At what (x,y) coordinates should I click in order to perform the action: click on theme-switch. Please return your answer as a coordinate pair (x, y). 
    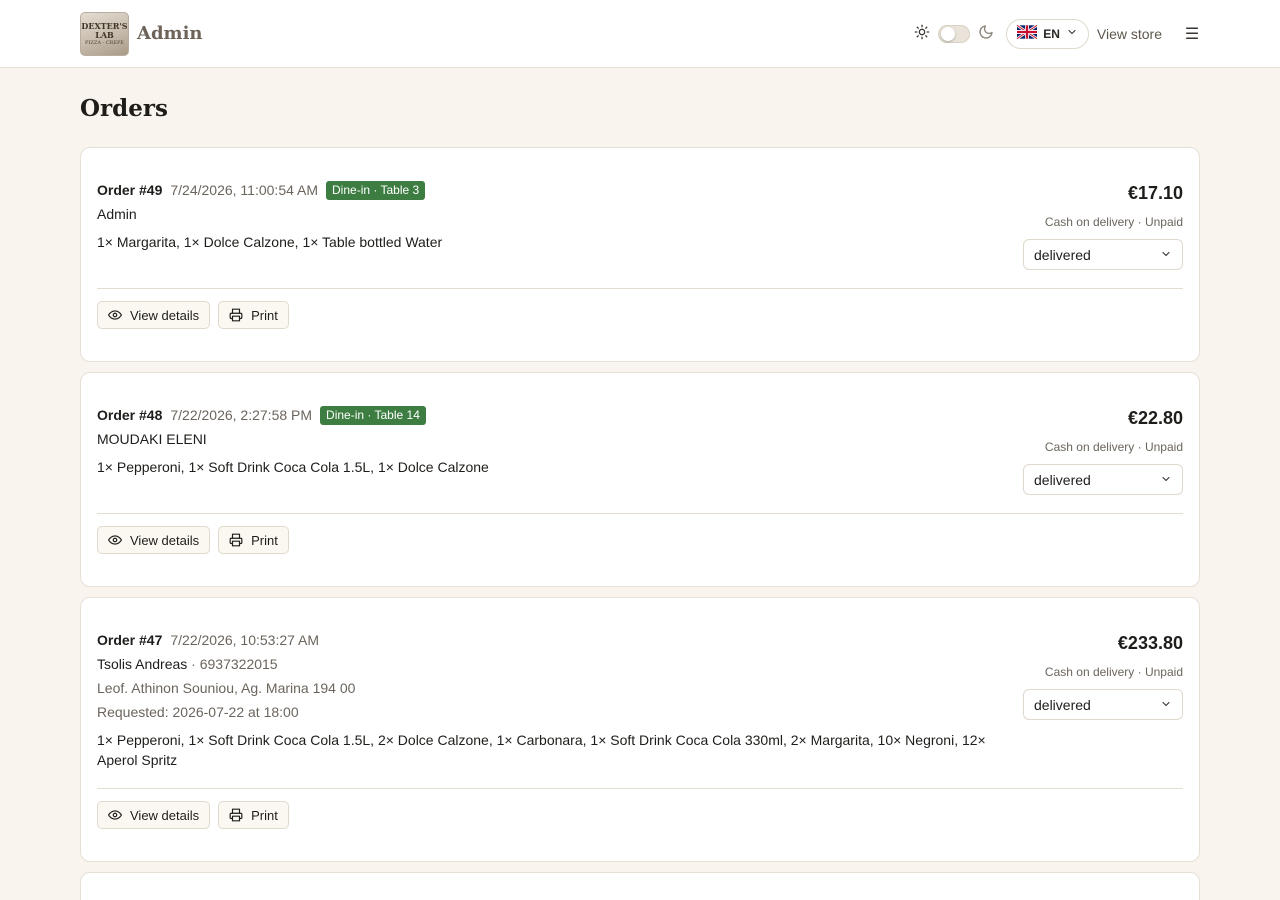
    Looking at the image, I should click on (954, 33).